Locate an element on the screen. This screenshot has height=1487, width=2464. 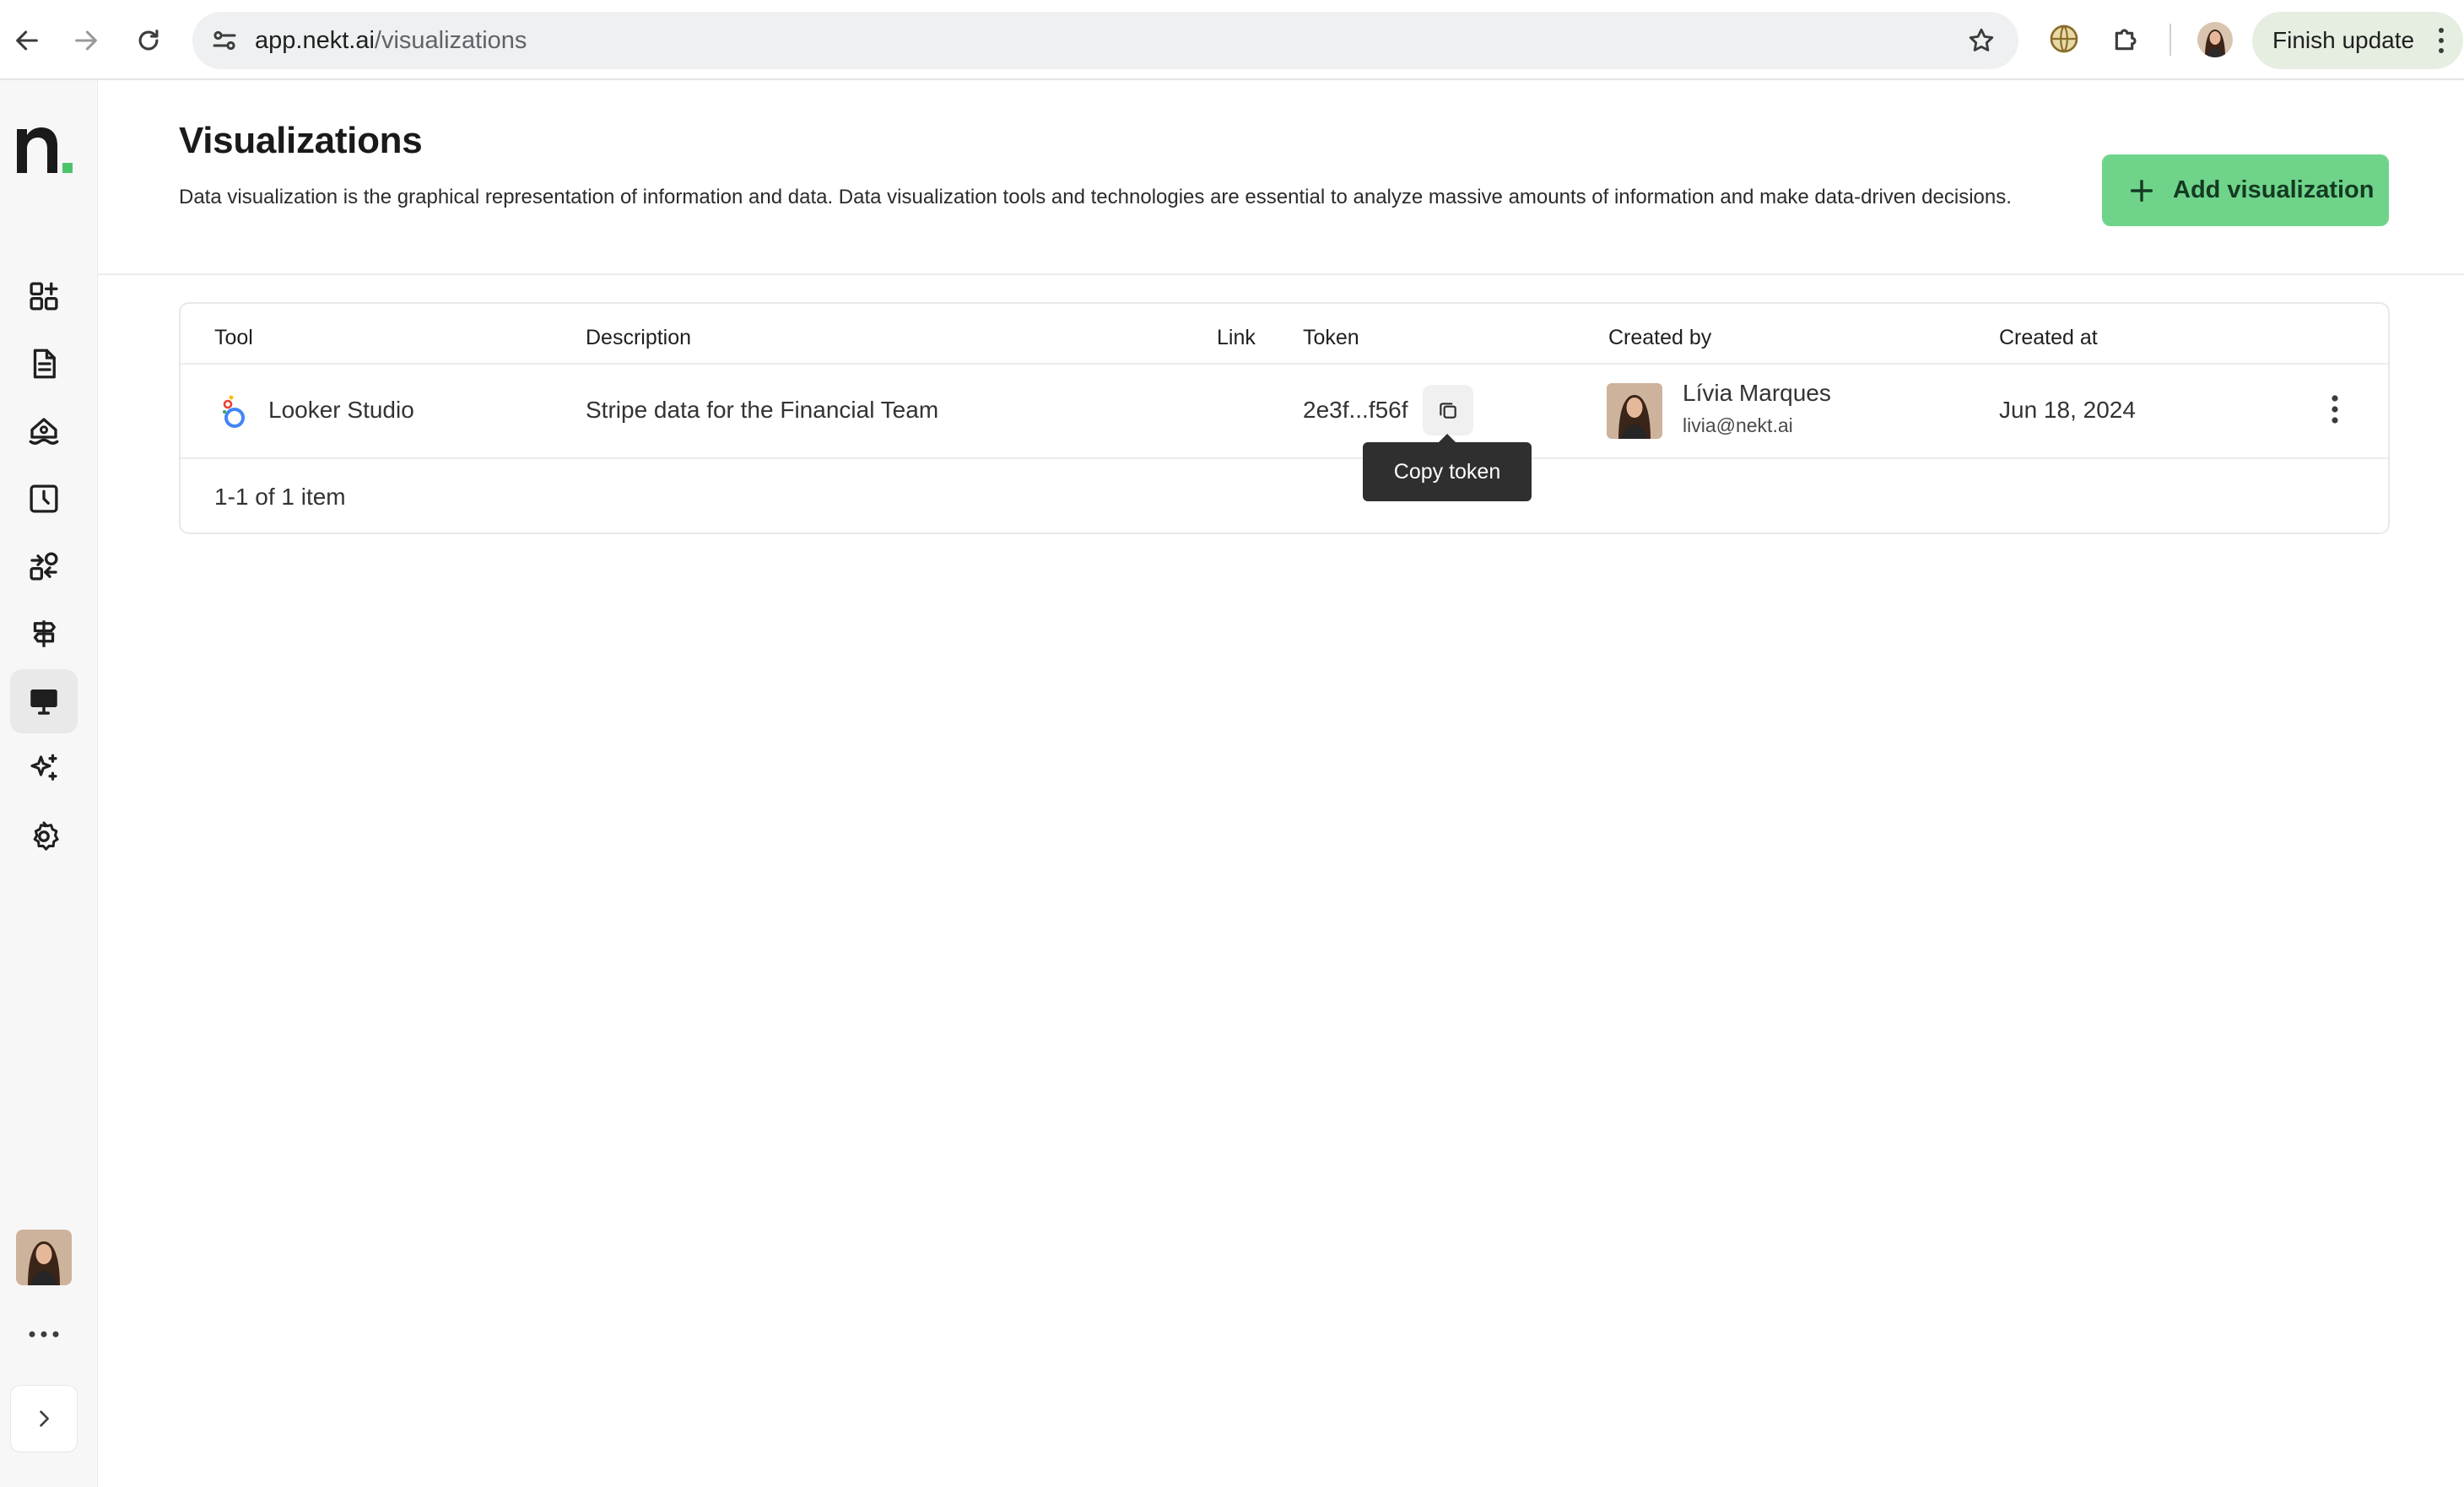
sidebar-item-history is located at coordinates (44, 499).